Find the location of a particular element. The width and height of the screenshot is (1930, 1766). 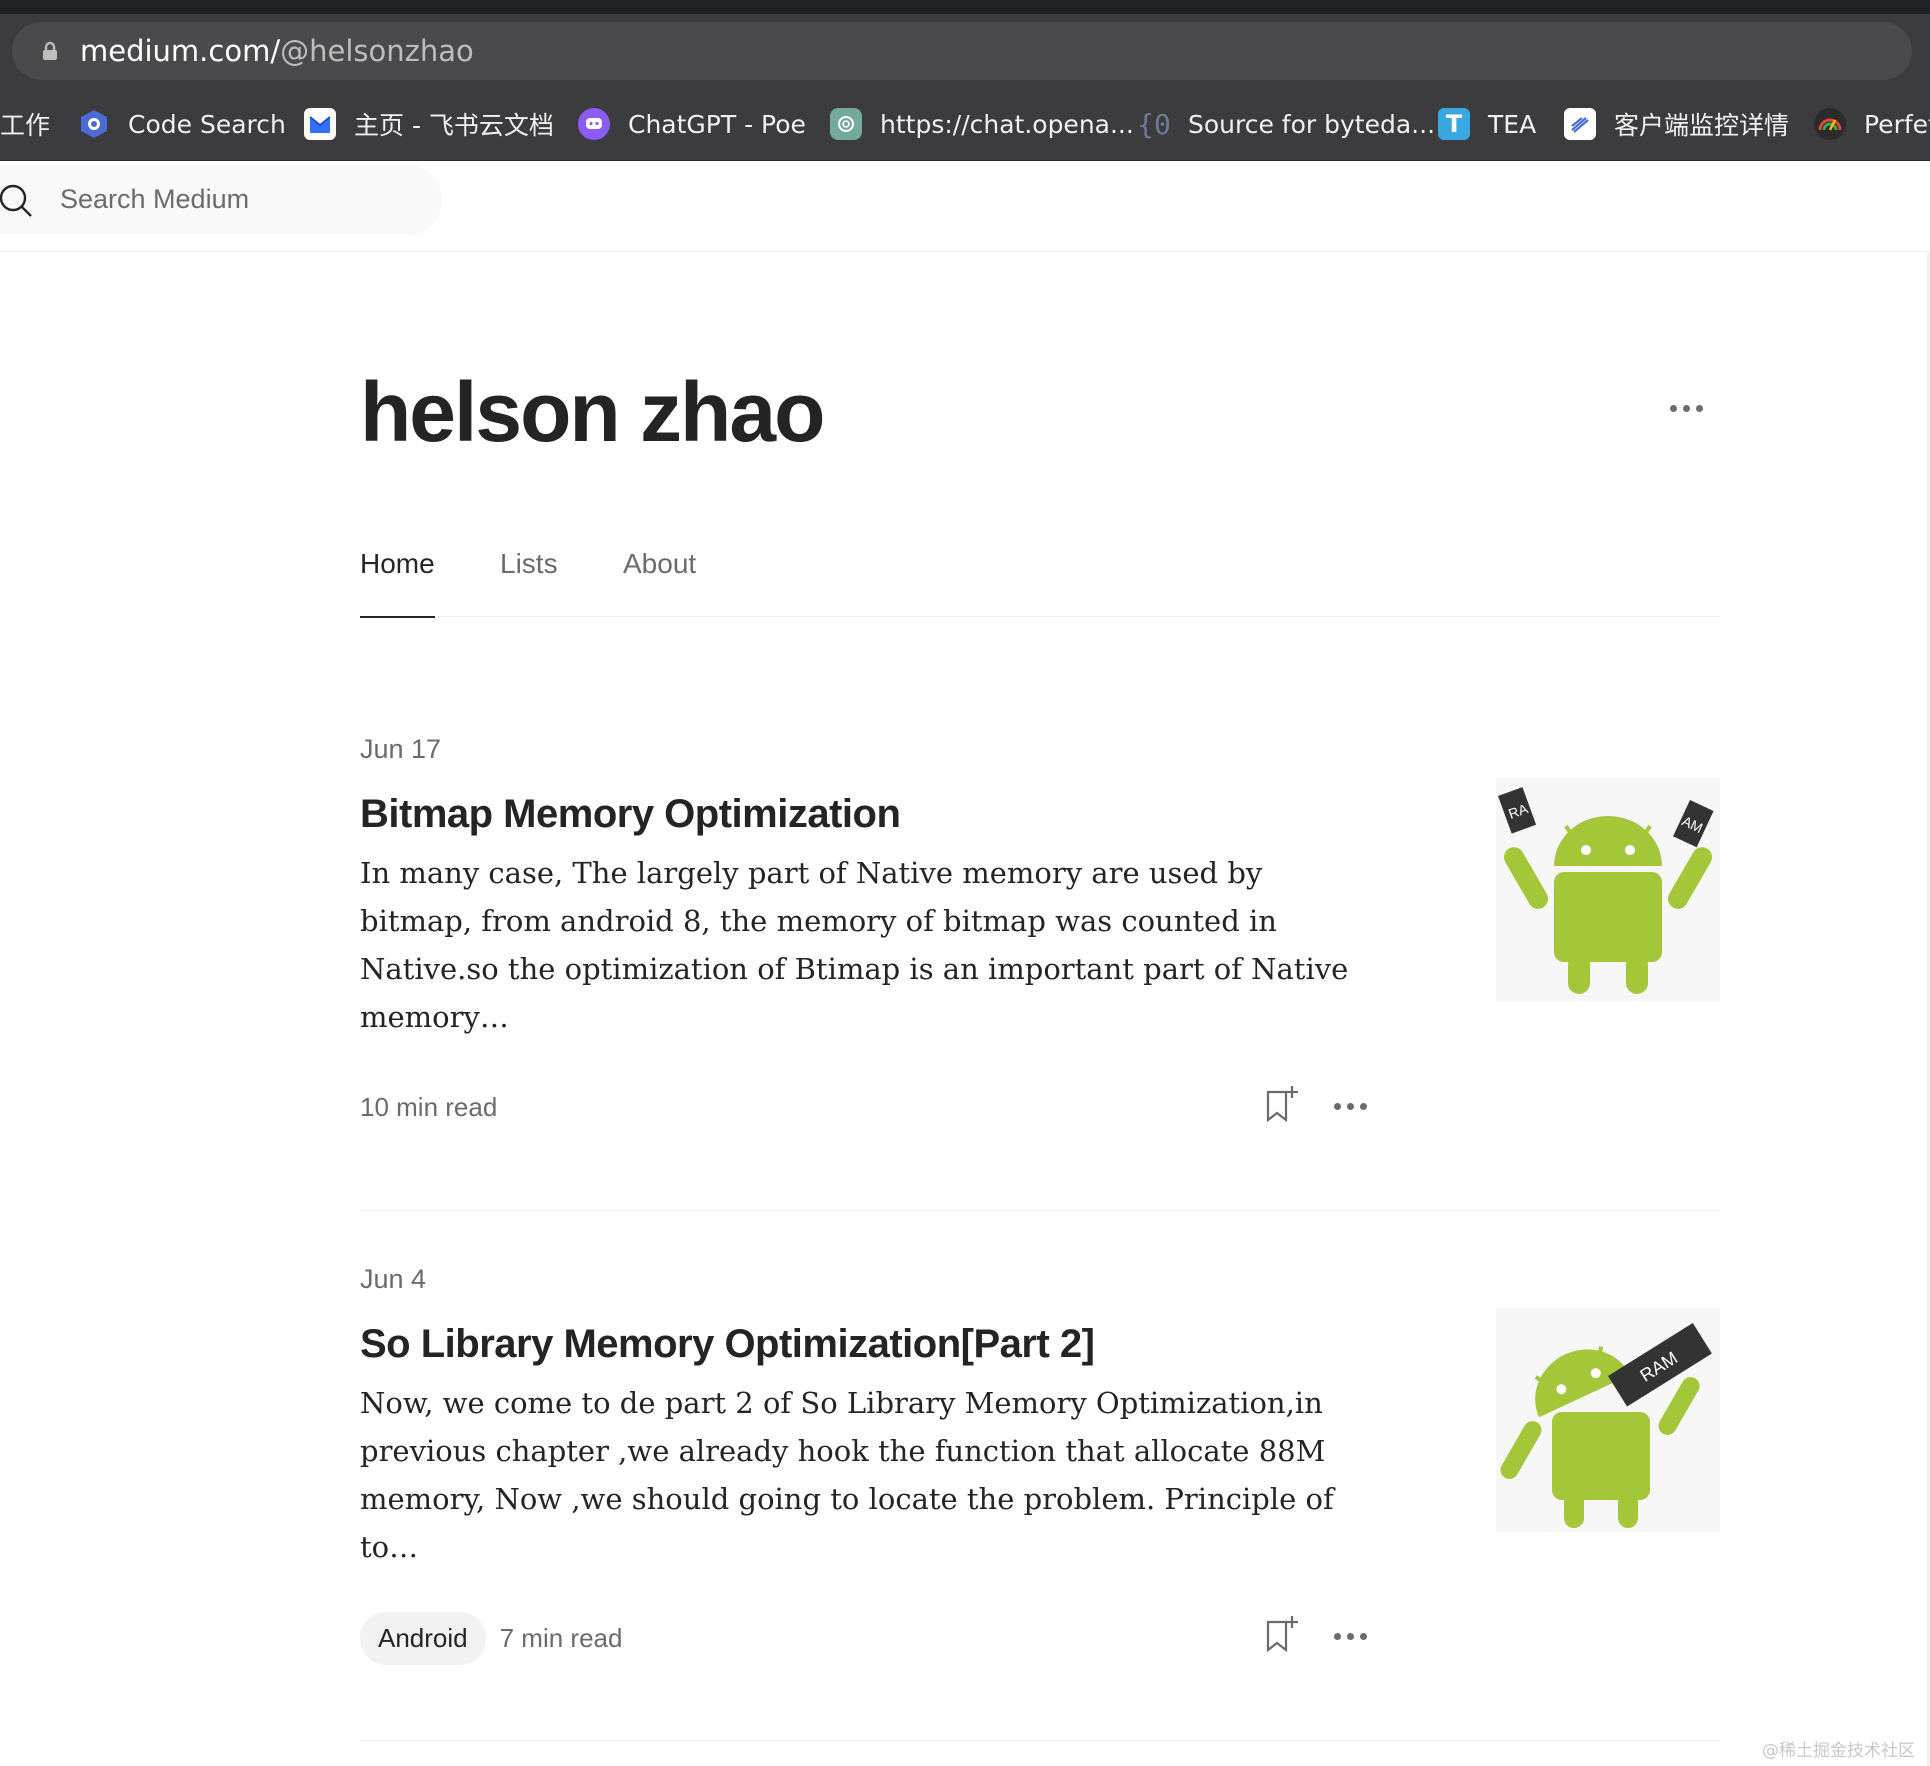

lock-icon is located at coordinates (50, 50).